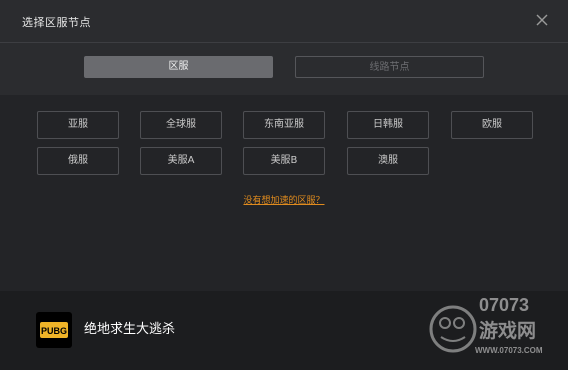 This screenshot has height=370, width=568. What do you see at coordinates (78, 125) in the screenshot?
I see `server-button-asia: 亚服` at bounding box center [78, 125].